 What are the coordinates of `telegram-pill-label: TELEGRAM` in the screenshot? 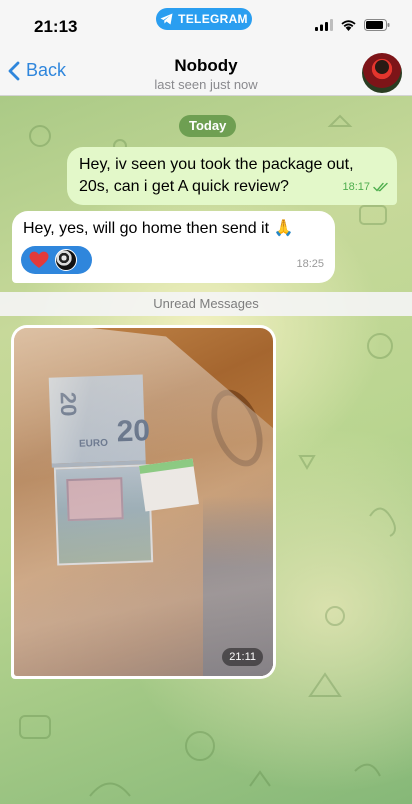 It's located at (213, 19).